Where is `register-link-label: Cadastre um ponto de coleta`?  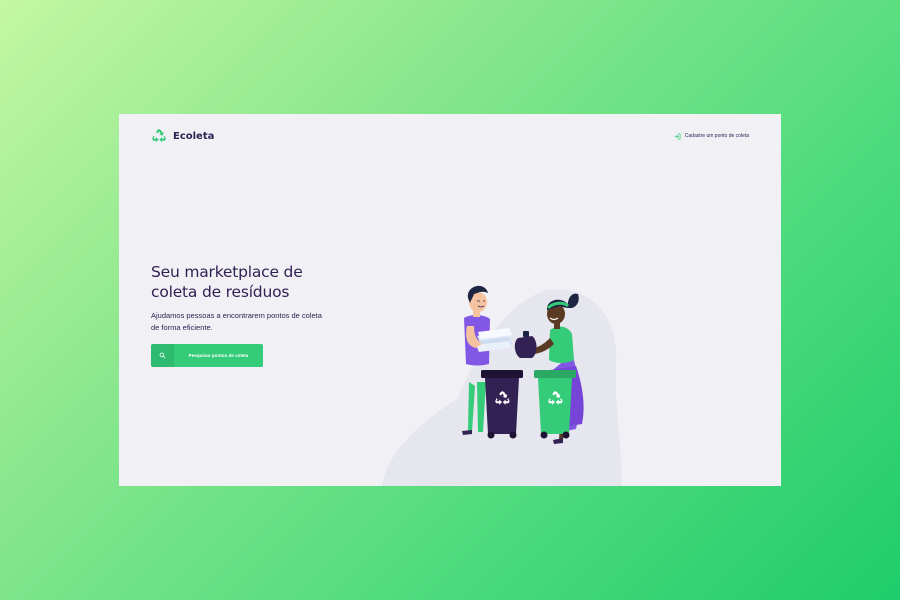
register-link-label: Cadastre um ponto de coleta is located at coordinates (716, 136).